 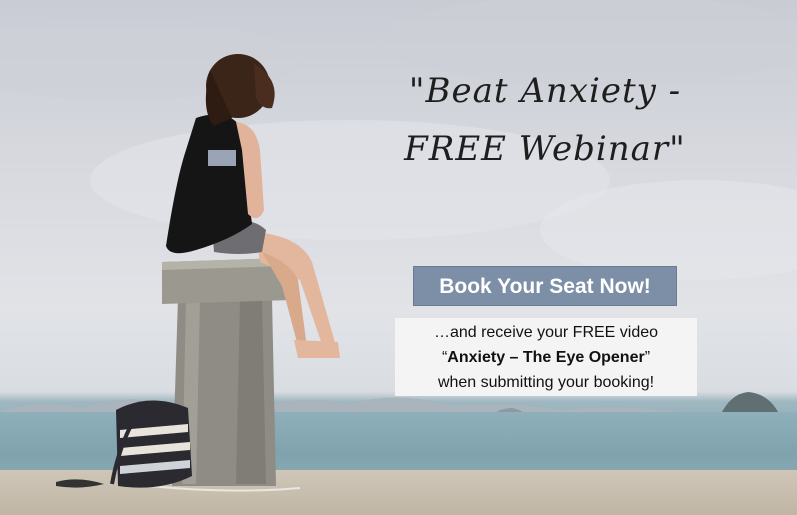 What do you see at coordinates (545, 149) in the screenshot?
I see `headline-line-2: FREE Webinar"` at bounding box center [545, 149].